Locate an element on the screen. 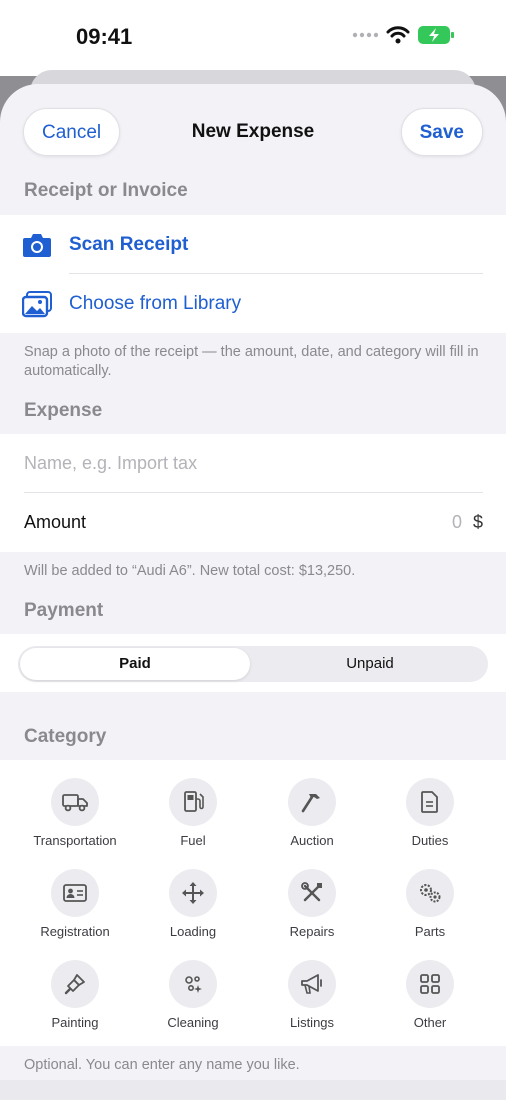 Image resolution: width=506 pixels, height=1100 pixels. category-repairs: Repairs is located at coordinates (312, 904).